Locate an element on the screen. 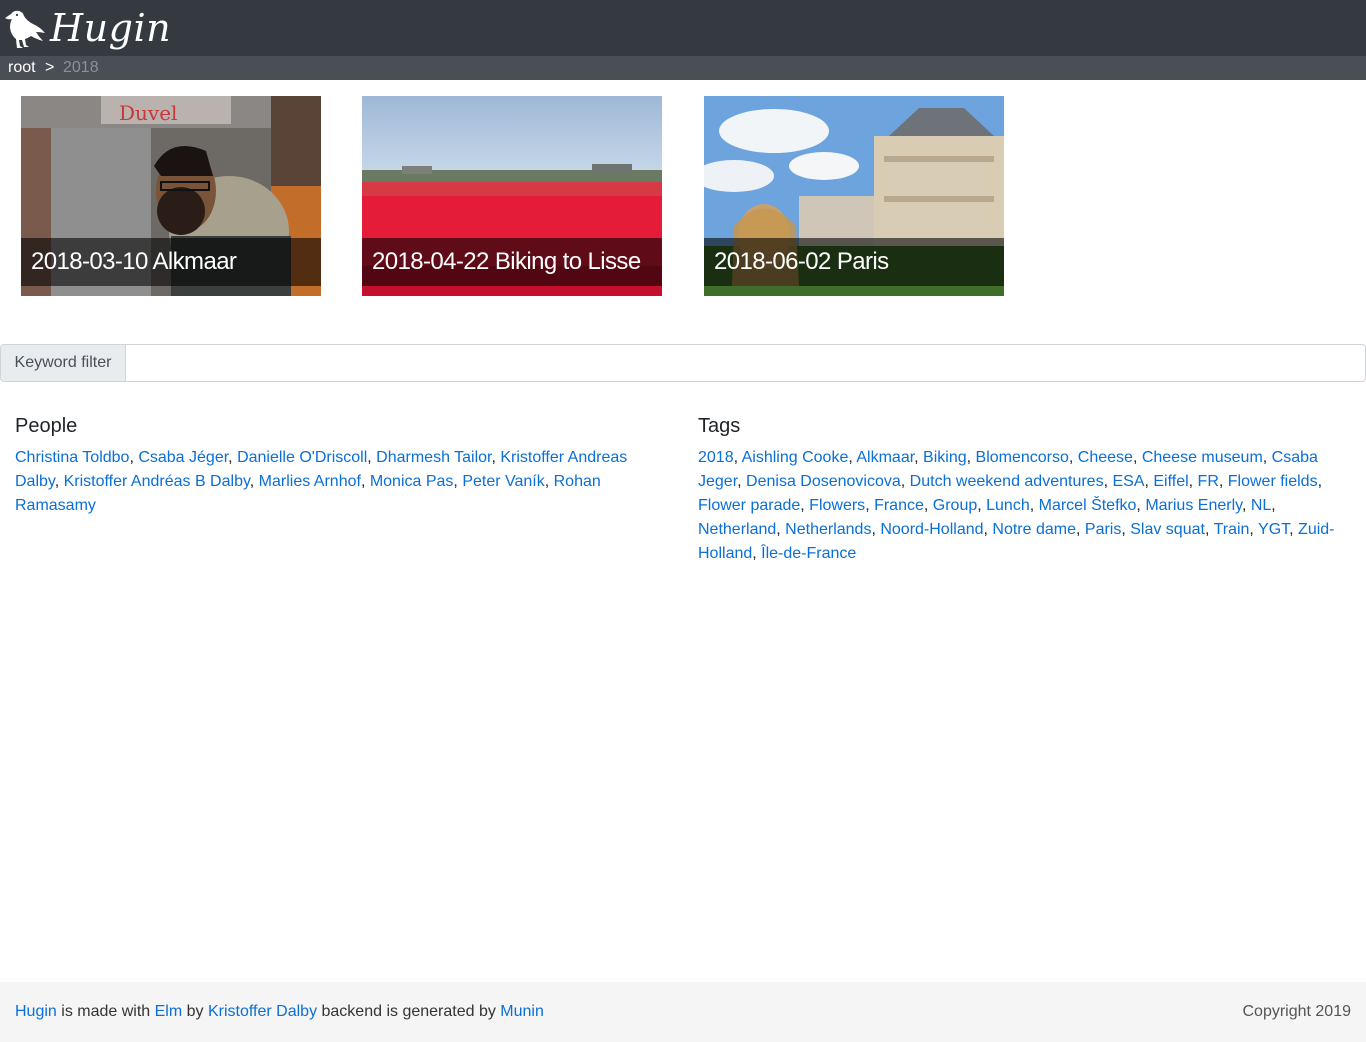 Image resolution: width=1366 pixels, height=1042 pixels. footer-text: backend is generated by is located at coordinates (409, 1011).